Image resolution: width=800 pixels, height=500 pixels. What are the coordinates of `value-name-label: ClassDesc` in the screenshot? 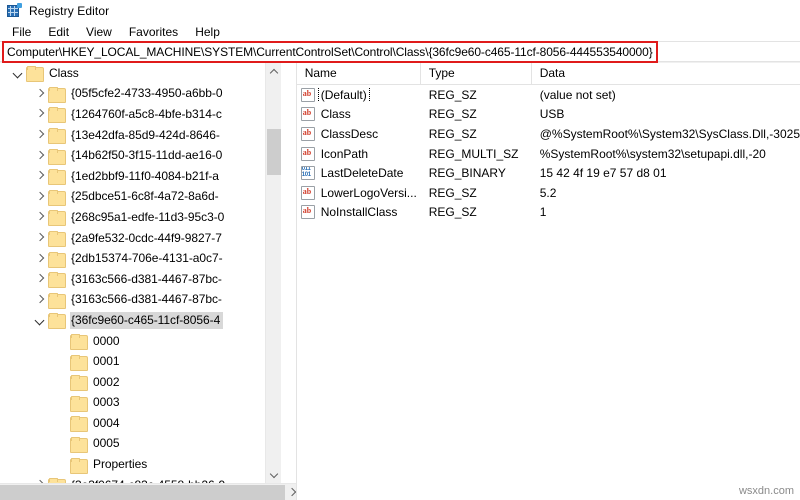 It's located at (349, 133).